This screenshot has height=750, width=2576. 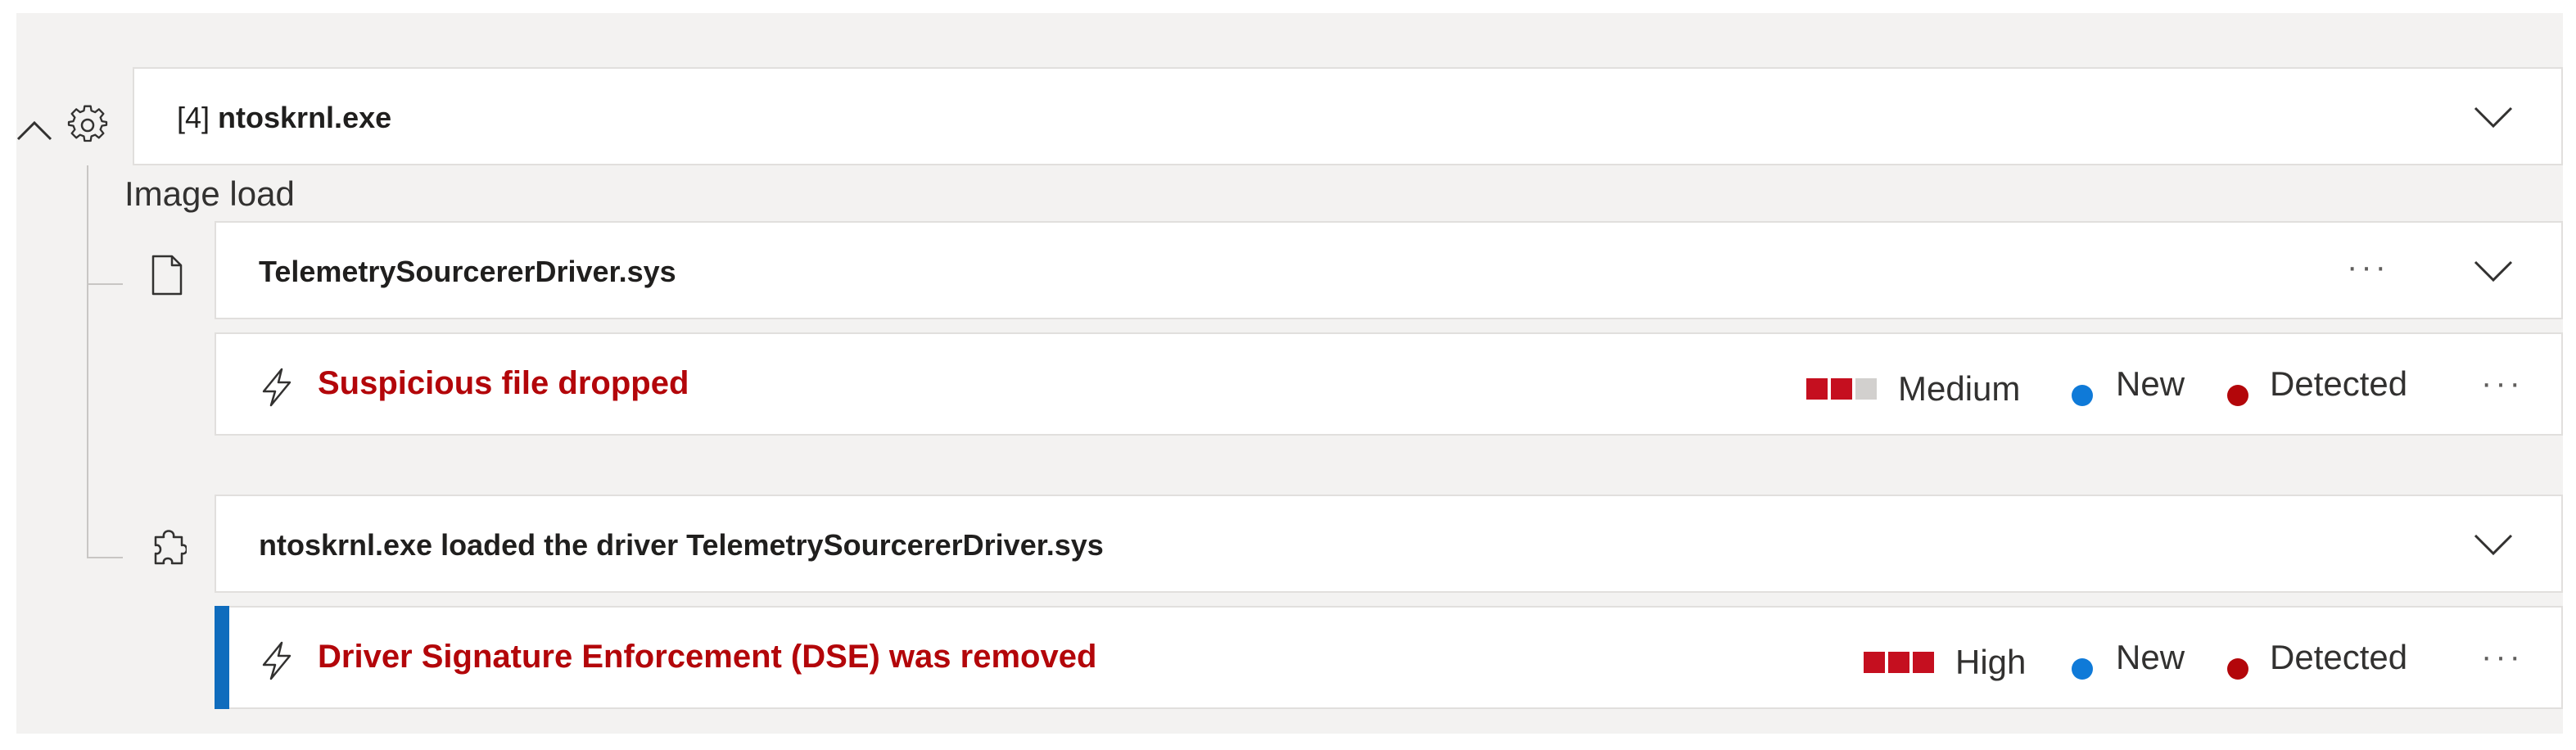 I want to click on selected-accent-bar, so click(x=222, y=657).